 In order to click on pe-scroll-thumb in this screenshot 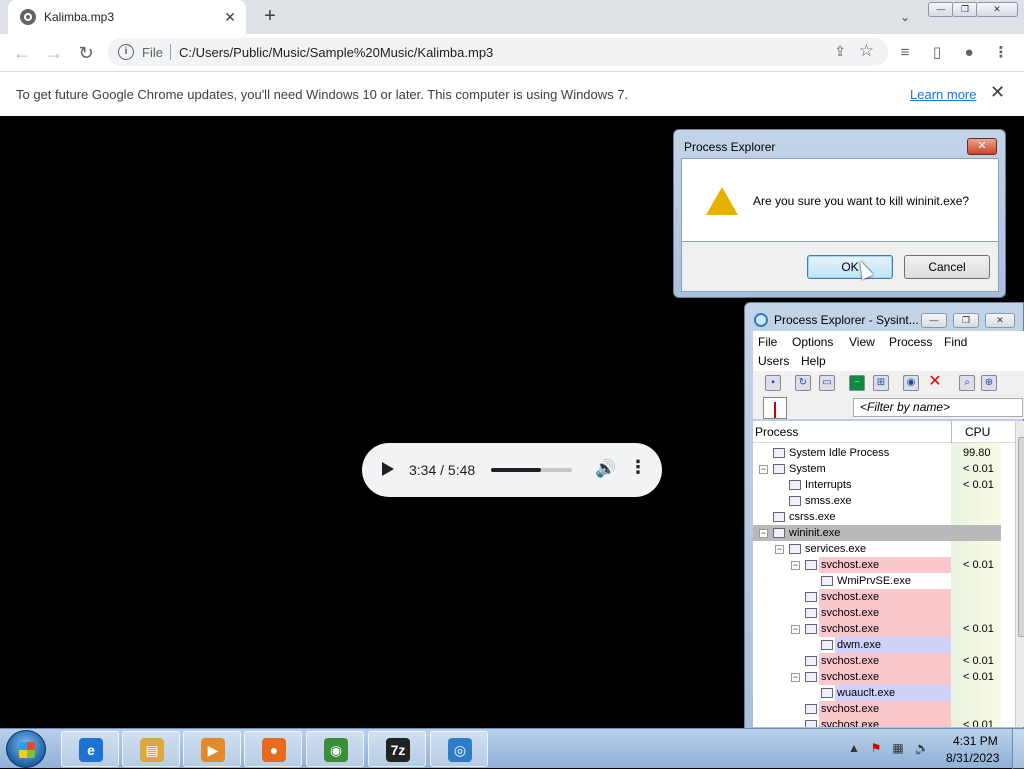, I will do `click(1021, 537)`.